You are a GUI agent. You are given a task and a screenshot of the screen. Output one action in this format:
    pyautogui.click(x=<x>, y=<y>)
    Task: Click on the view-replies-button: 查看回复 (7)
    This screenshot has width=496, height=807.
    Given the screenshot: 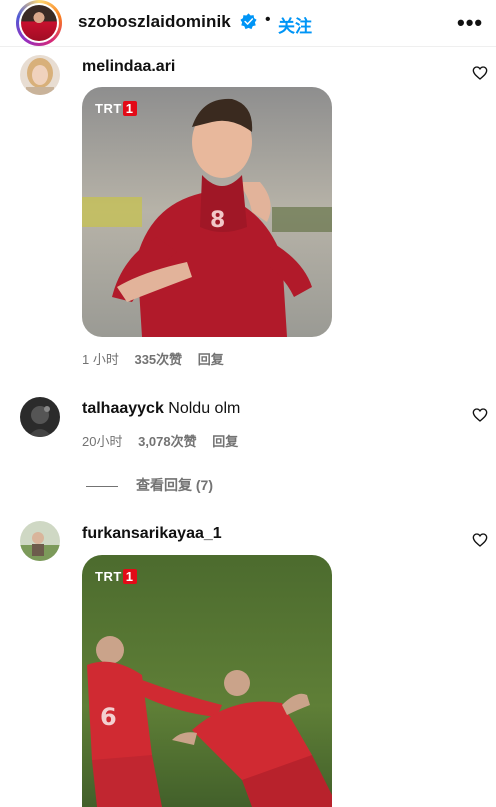 What is the action you would take?
    pyautogui.click(x=149, y=485)
    